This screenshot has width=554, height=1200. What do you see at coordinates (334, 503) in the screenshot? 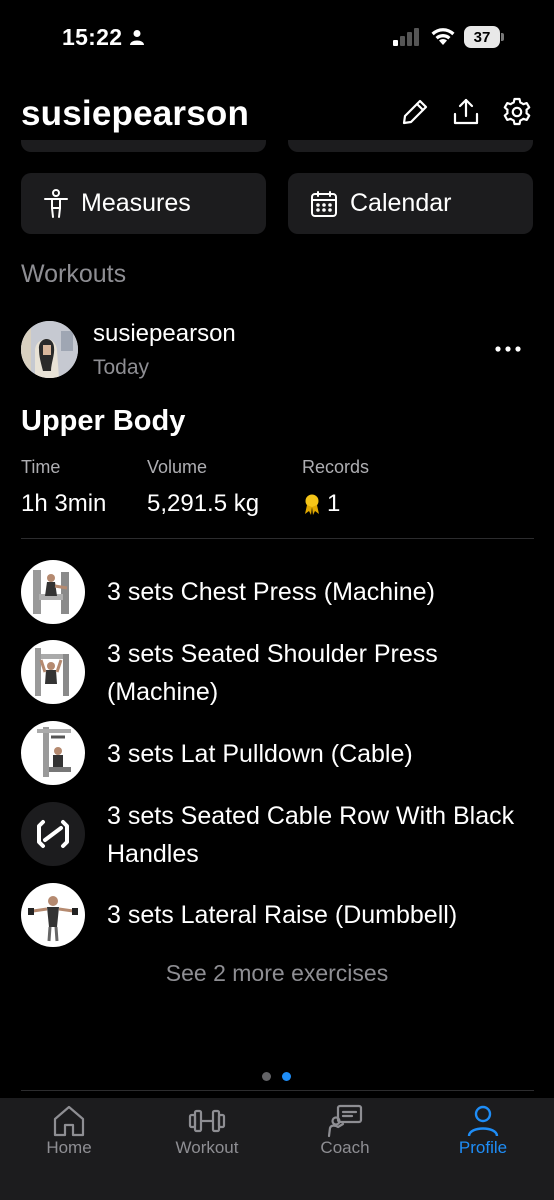
I see `records-value: 1` at bounding box center [334, 503].